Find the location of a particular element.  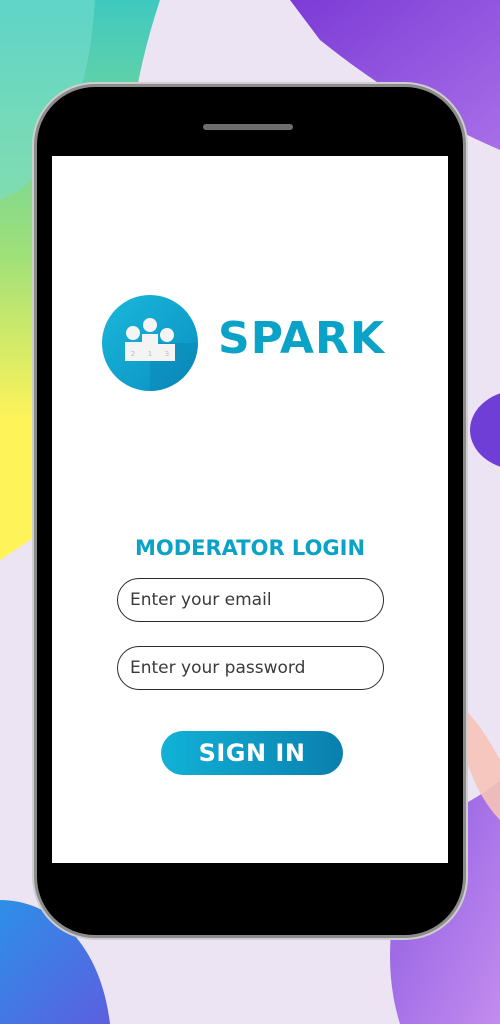

podium-icon: 2 1 3 is located at coordinates (150, 343).